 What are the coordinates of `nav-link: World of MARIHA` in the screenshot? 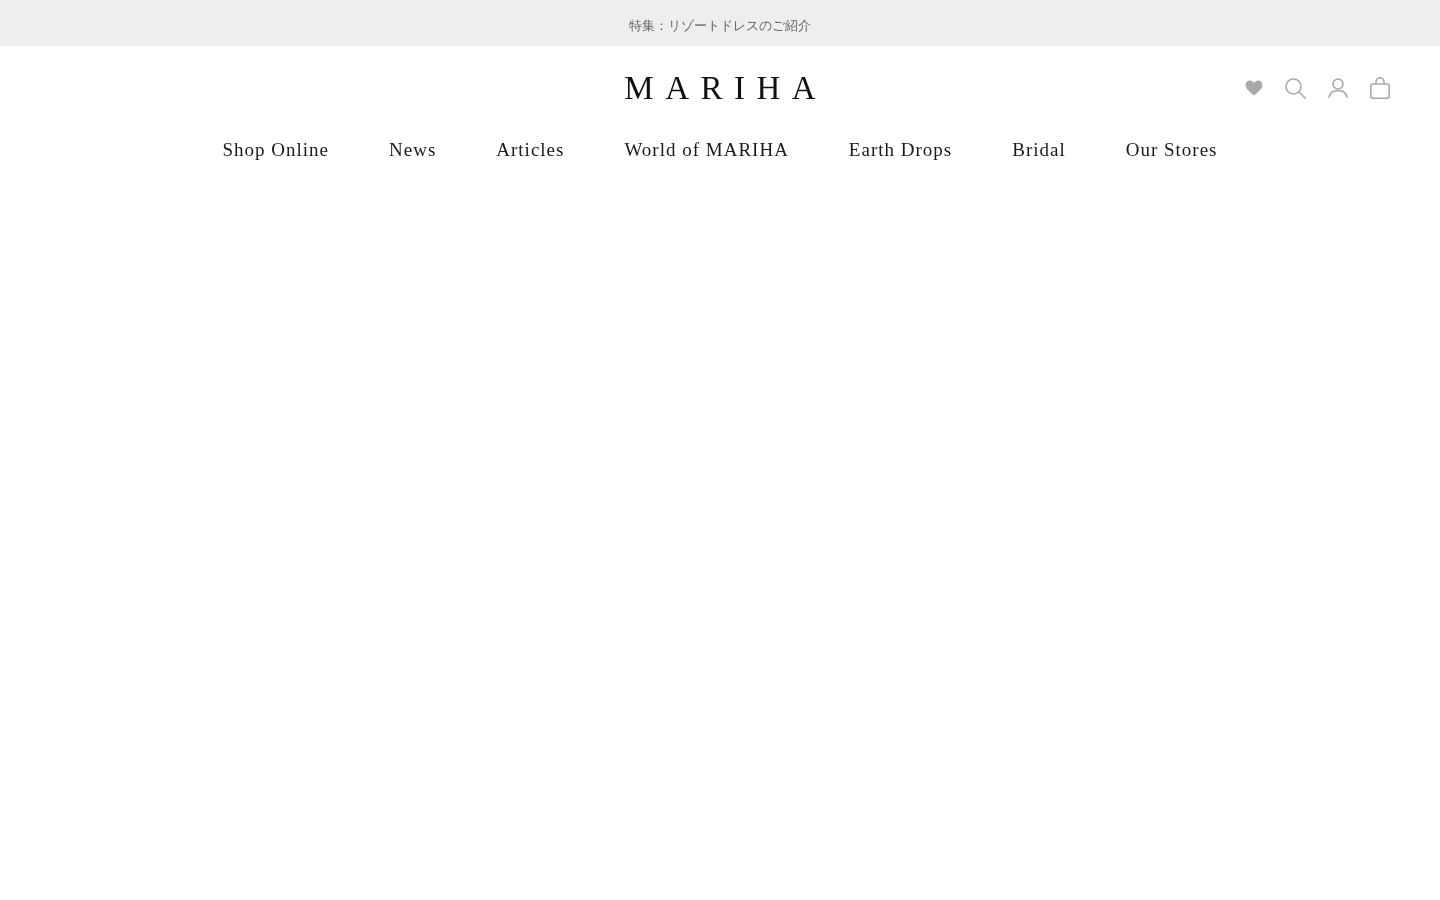 It's located at (706, 150).